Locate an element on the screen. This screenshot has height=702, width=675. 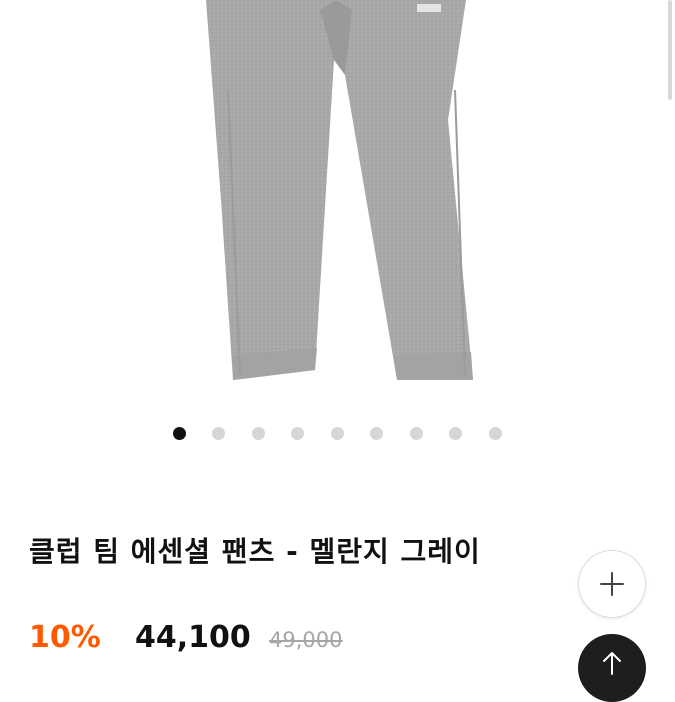
arrow-up-icon is located at coordinates (612, 663).